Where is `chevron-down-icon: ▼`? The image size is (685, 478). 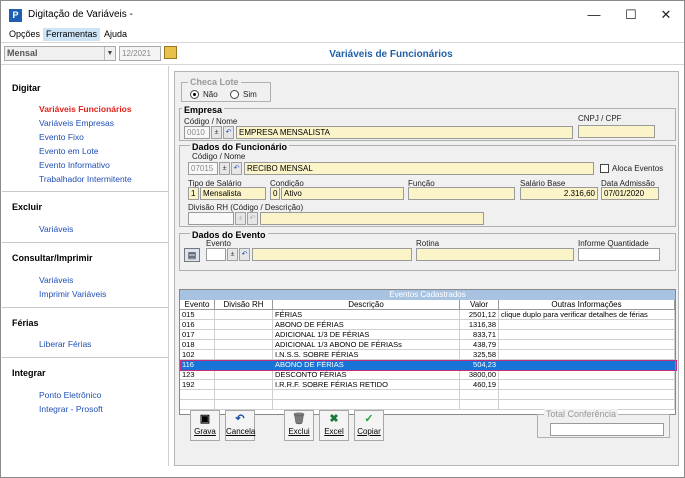 chevron-down-icon: ▼ is located at coordinates (109, 53).